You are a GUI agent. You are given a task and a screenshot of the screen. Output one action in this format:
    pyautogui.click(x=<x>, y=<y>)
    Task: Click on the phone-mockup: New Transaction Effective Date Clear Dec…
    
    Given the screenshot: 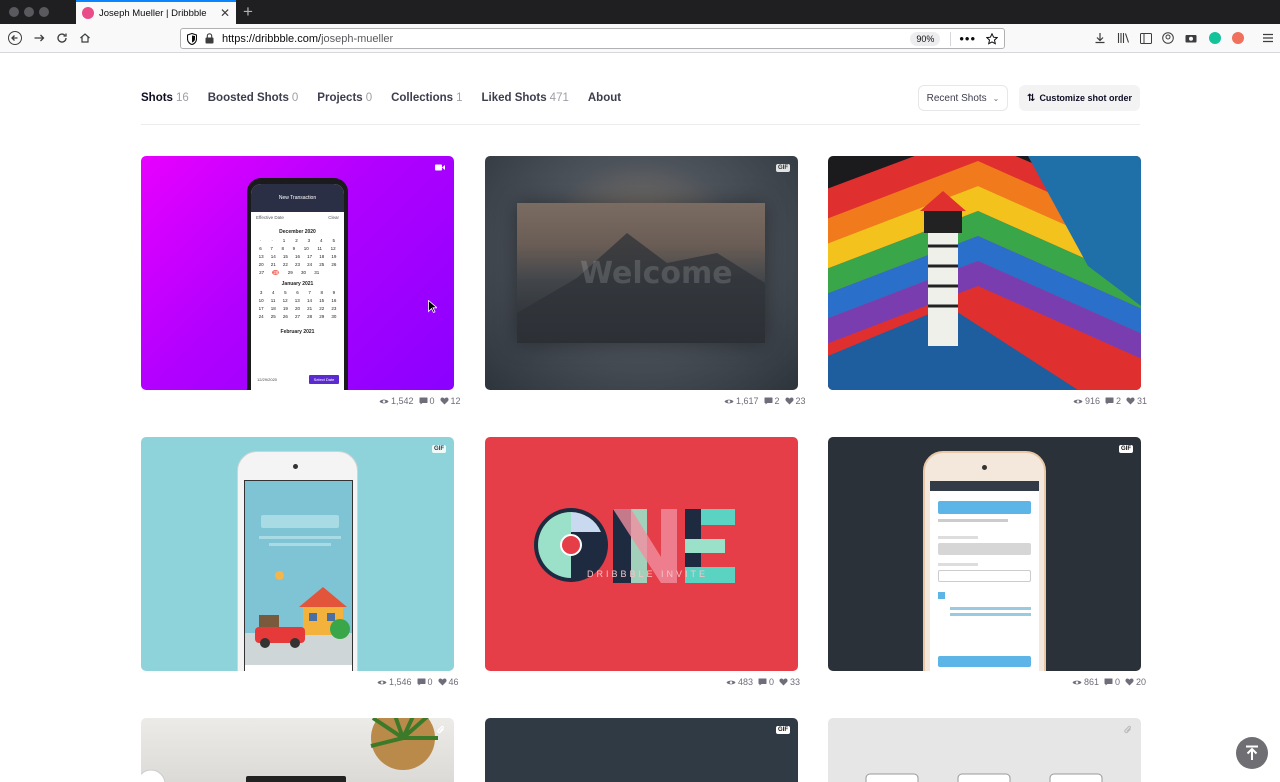 What is the action you would take?
    pyautogui.click(x=297, y=284)
    